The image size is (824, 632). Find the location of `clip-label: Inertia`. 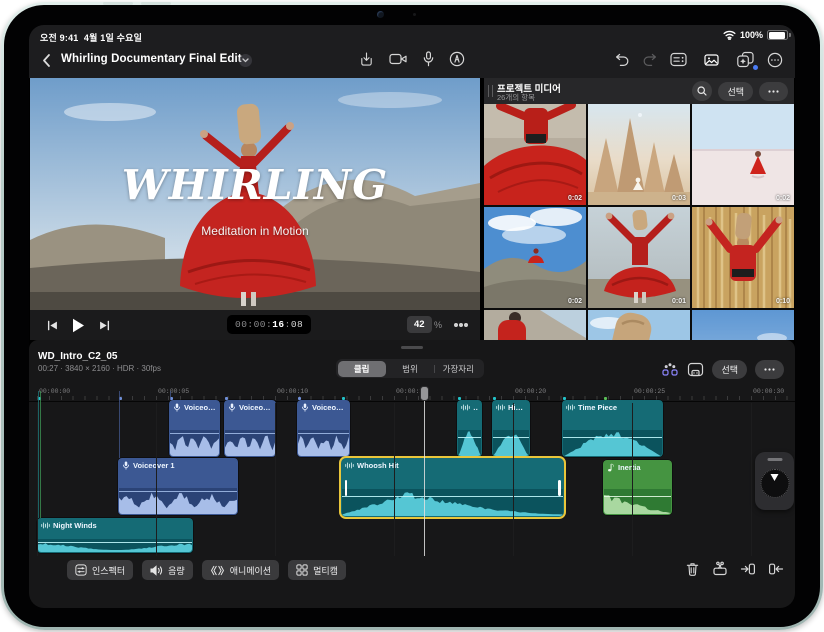

clip-label: Inertia is located at coordinates (629, 467).